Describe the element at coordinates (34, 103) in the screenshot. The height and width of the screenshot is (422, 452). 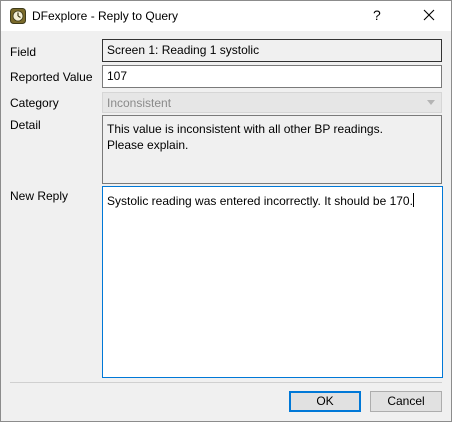
I see `category-label: Category` at that location.